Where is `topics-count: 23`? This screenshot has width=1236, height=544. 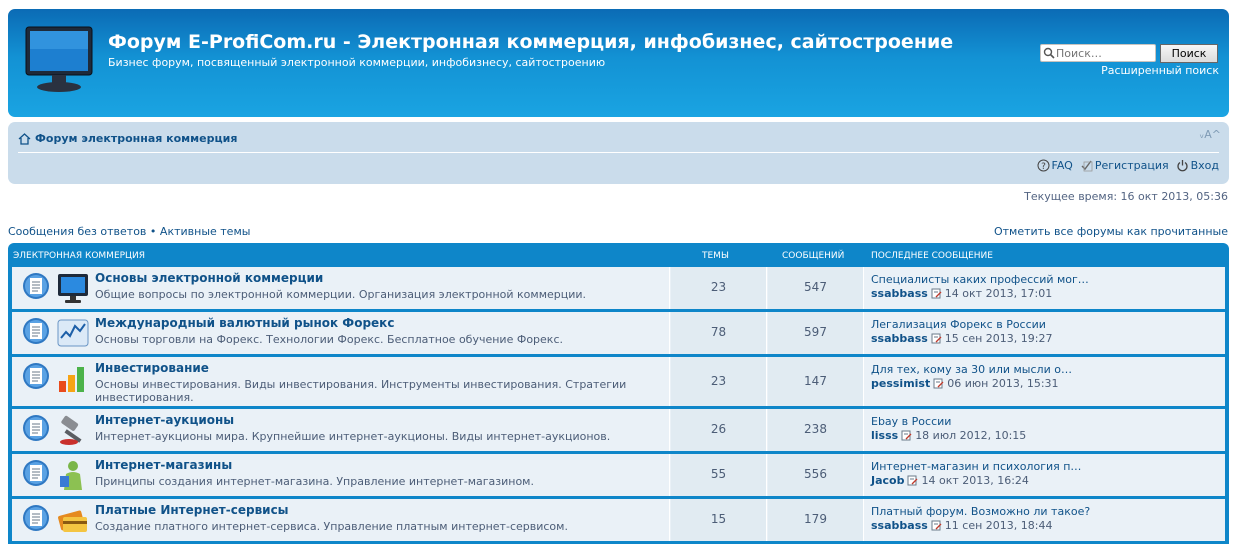
topics-count: 23 is located at coordinates (718, 381).